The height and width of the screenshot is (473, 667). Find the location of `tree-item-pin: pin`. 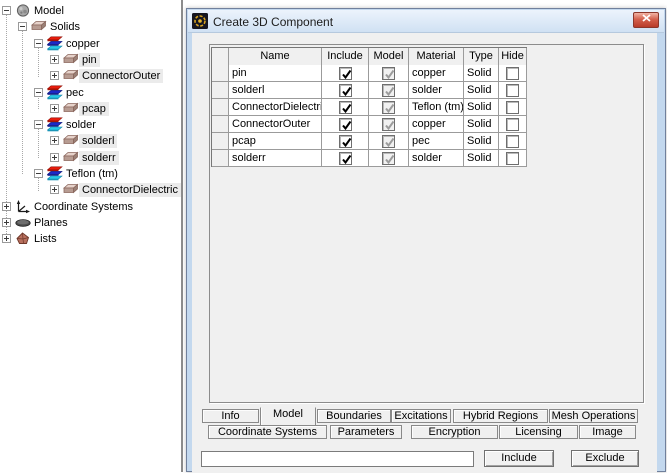

tree-item-pin: pin is located at coordinates (90, 60).